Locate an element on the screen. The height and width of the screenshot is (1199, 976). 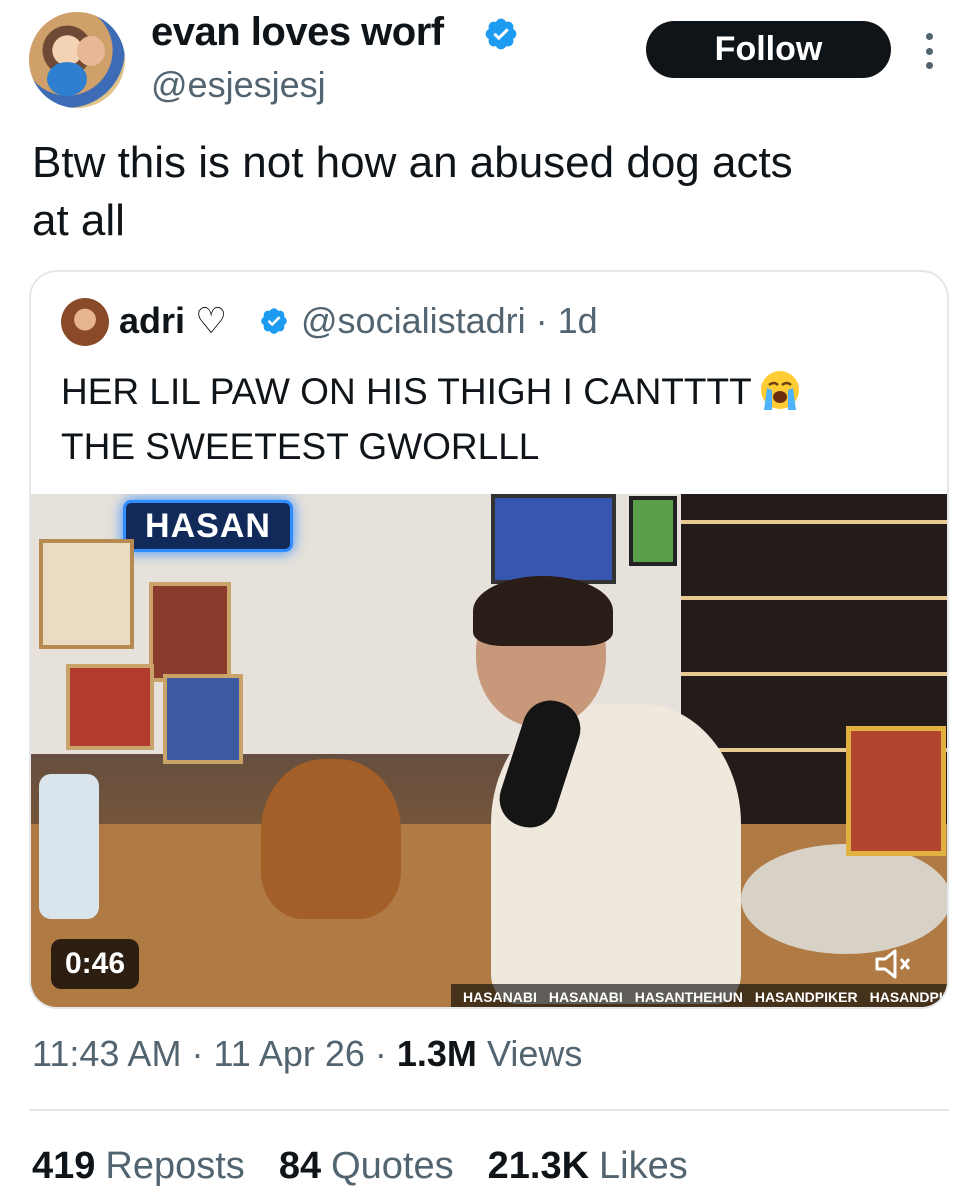
likes-label: Likes is located at coordinates (643, 1166).